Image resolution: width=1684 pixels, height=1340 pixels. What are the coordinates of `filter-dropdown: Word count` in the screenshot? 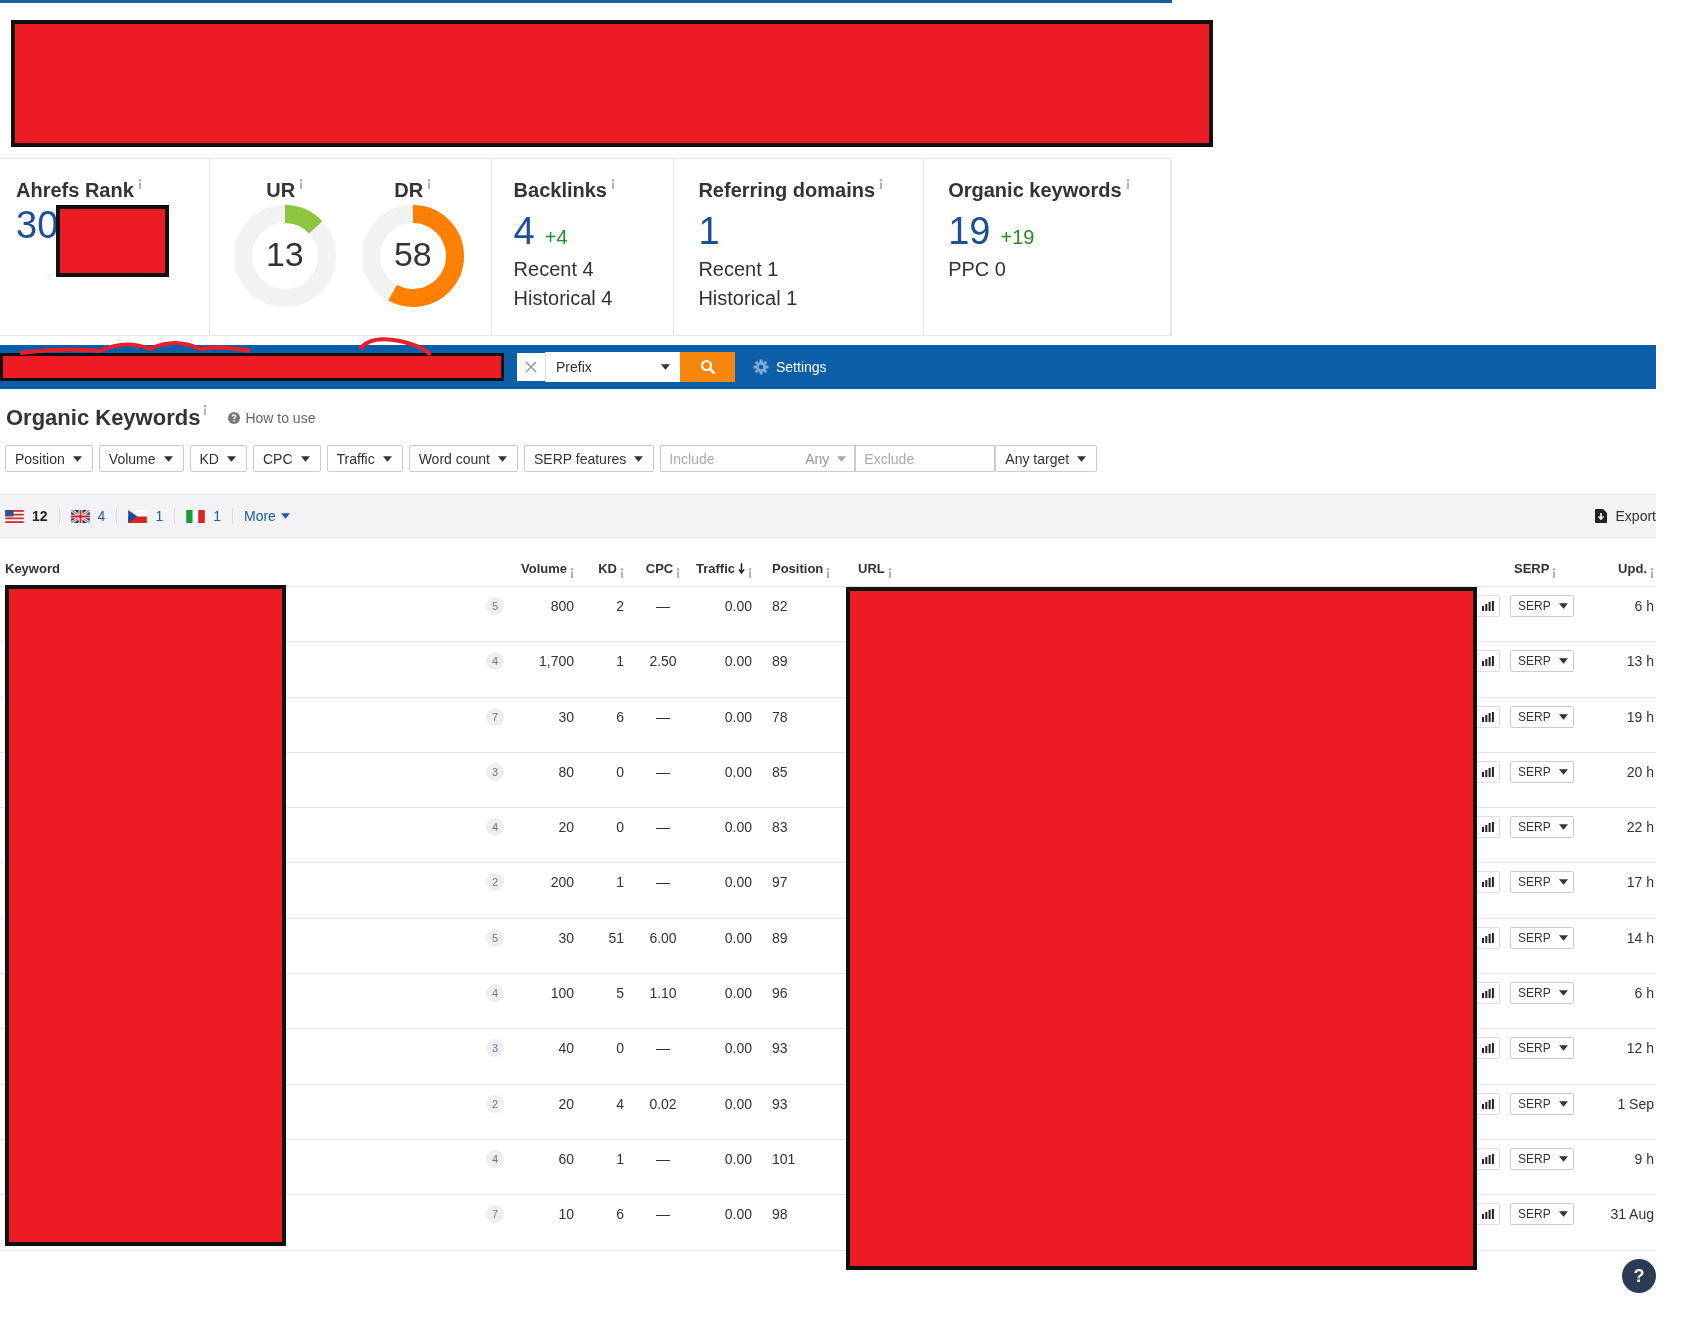 It's located at (463, 458).